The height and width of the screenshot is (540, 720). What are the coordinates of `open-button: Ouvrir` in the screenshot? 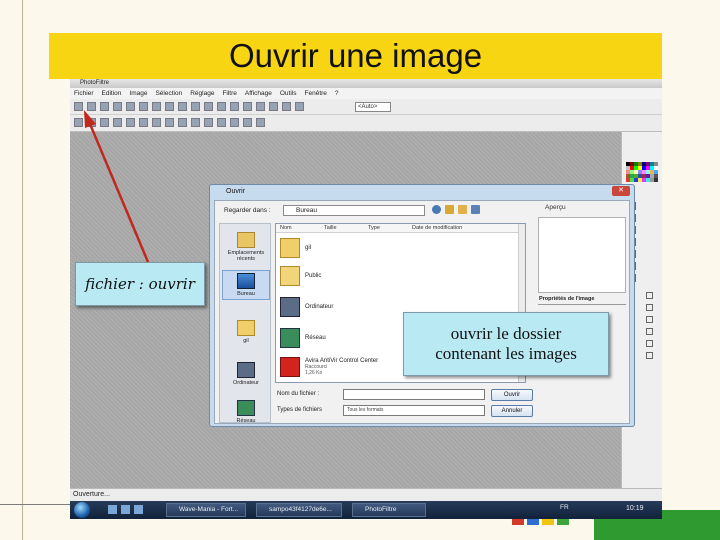 It's located at (512, 395).